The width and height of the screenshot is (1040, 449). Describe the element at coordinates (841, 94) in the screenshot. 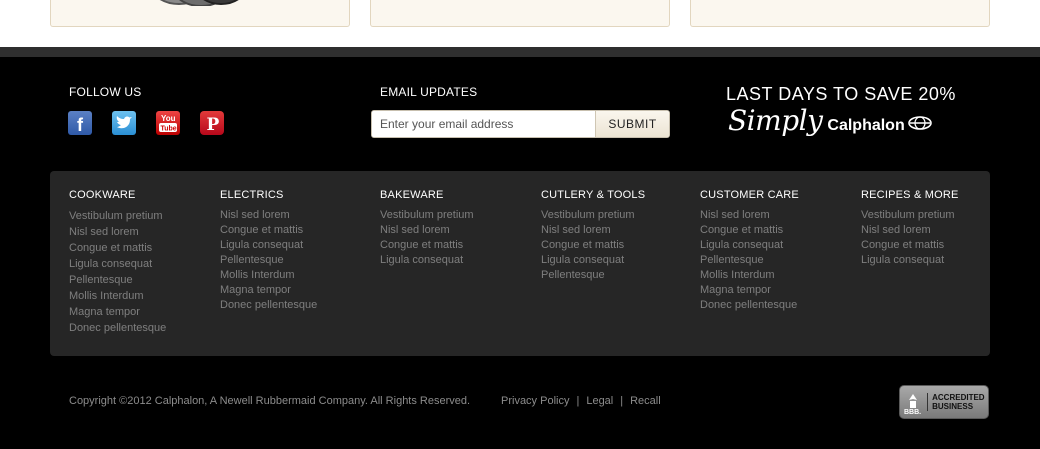

I see `promo-headline: LAST DAYS TO SAVE 20%` at that location.